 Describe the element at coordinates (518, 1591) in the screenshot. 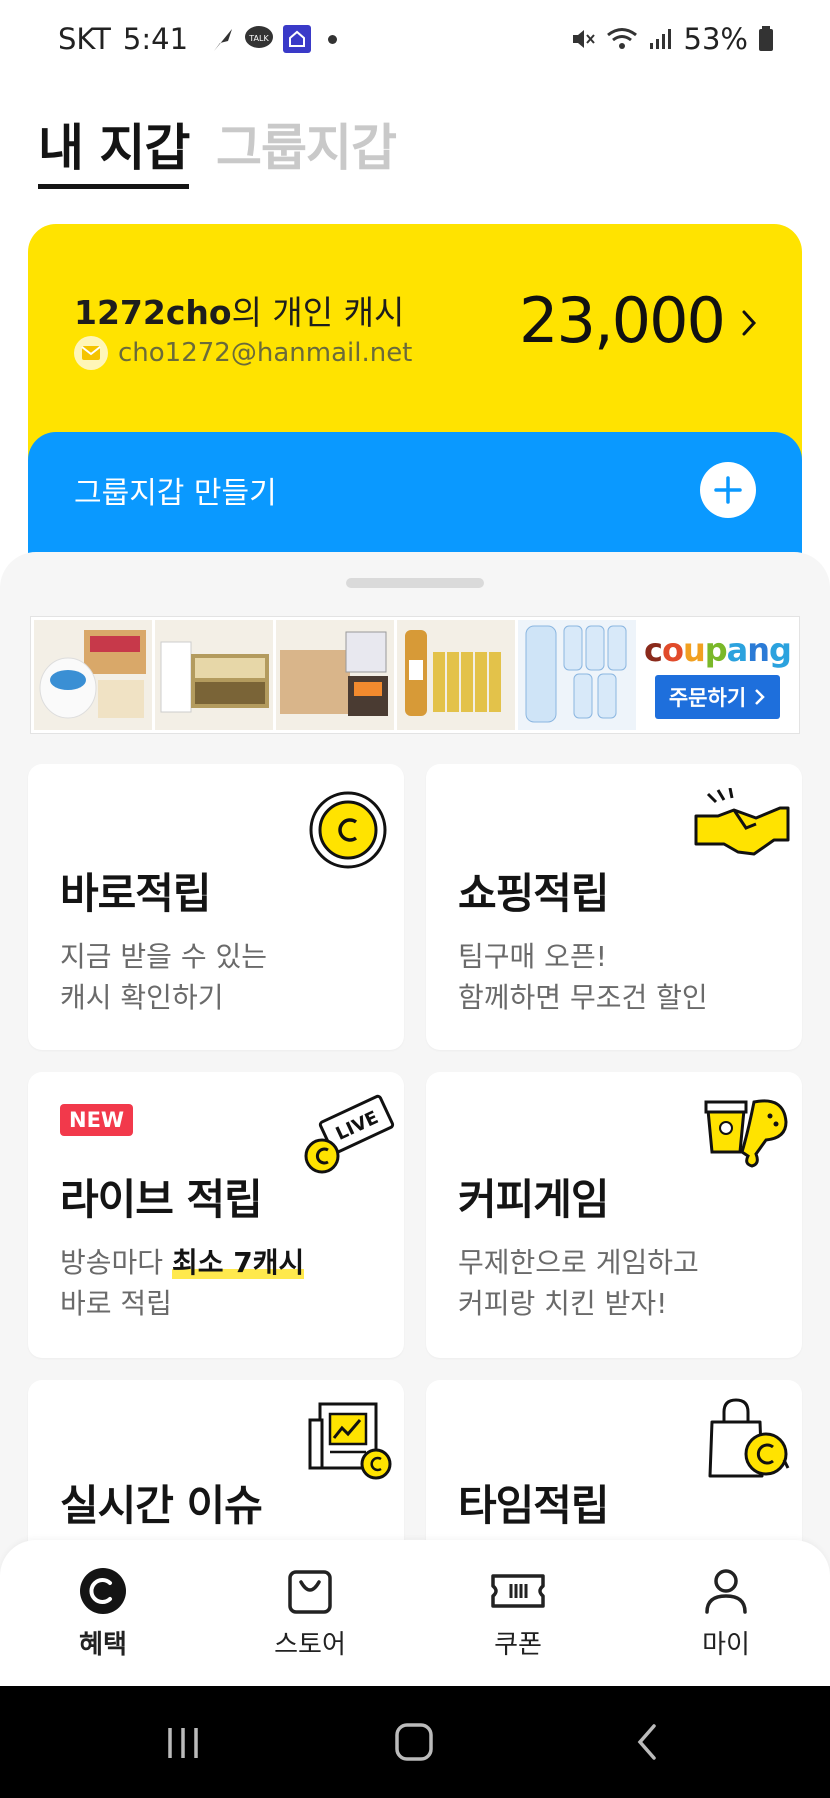

I see `coupon-ticket-icon` at that location.